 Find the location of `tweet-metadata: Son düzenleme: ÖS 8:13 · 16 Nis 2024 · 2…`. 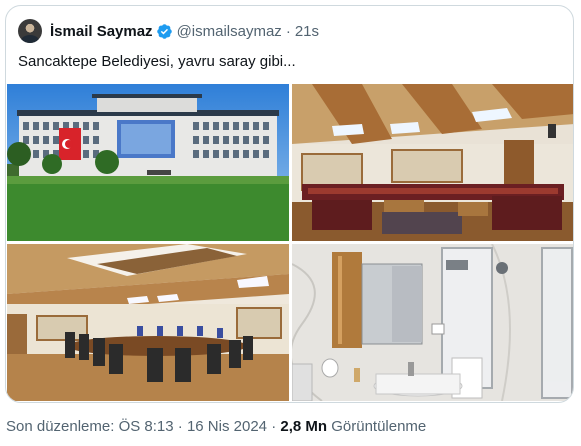

tweet-metadata: Son düzenleme: ÖS 8:13 · 16 Nis 2024 · 2… is located at coordinates (216, 426).